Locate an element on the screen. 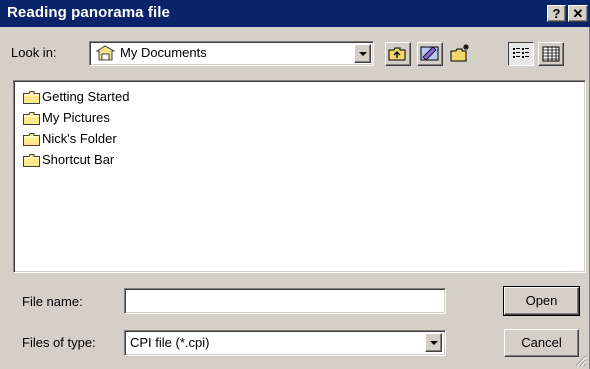 The width and height of the screenshot is (590, 369). new-folder-icon is located at coordinates (459, 53).